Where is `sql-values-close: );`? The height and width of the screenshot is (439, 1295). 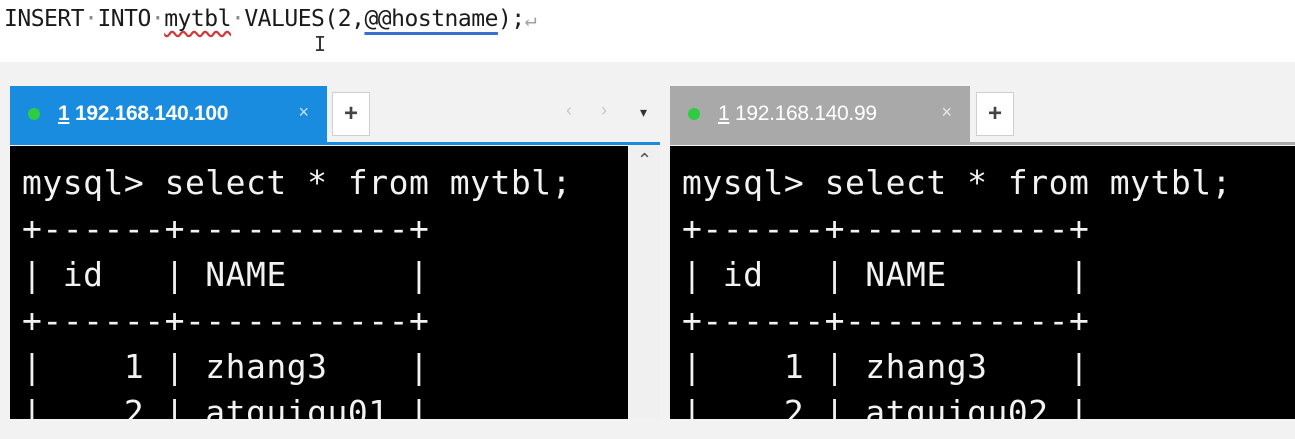 sql-values-close: ); is located at coordinates (511, 19).